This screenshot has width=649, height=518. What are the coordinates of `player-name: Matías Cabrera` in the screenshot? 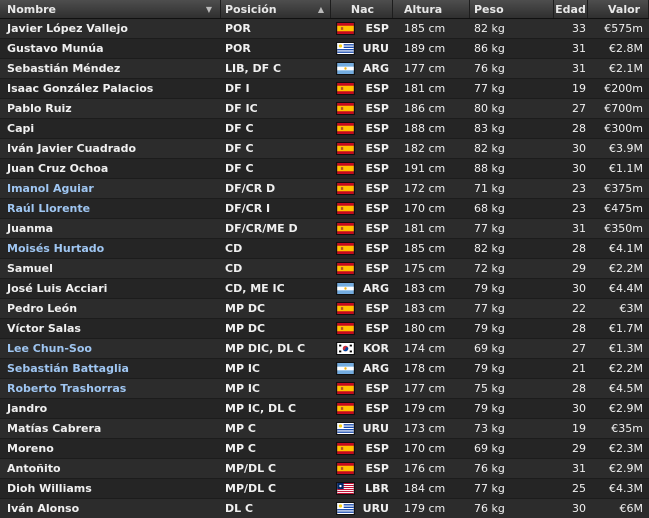 It's located at (110, 428).